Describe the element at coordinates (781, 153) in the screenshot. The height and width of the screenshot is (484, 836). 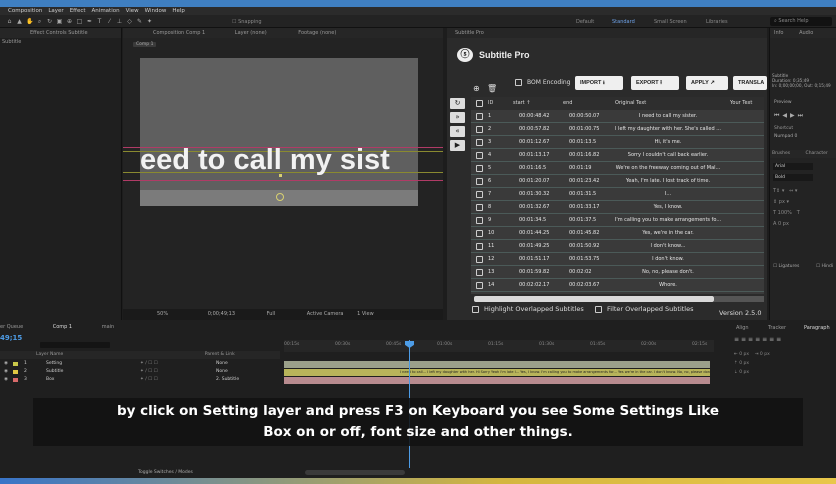
I see `brushes-tab: Brushes` at that location.